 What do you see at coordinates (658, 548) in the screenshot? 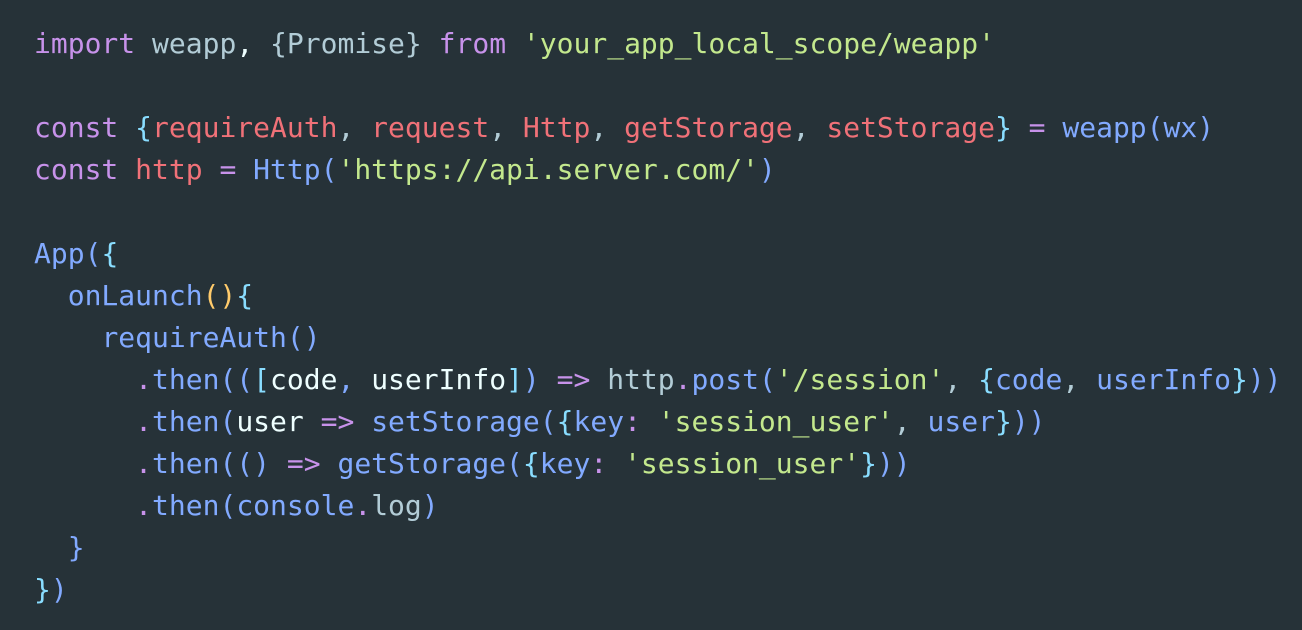
I see `code-line: }` at bounding box center [658, 548].